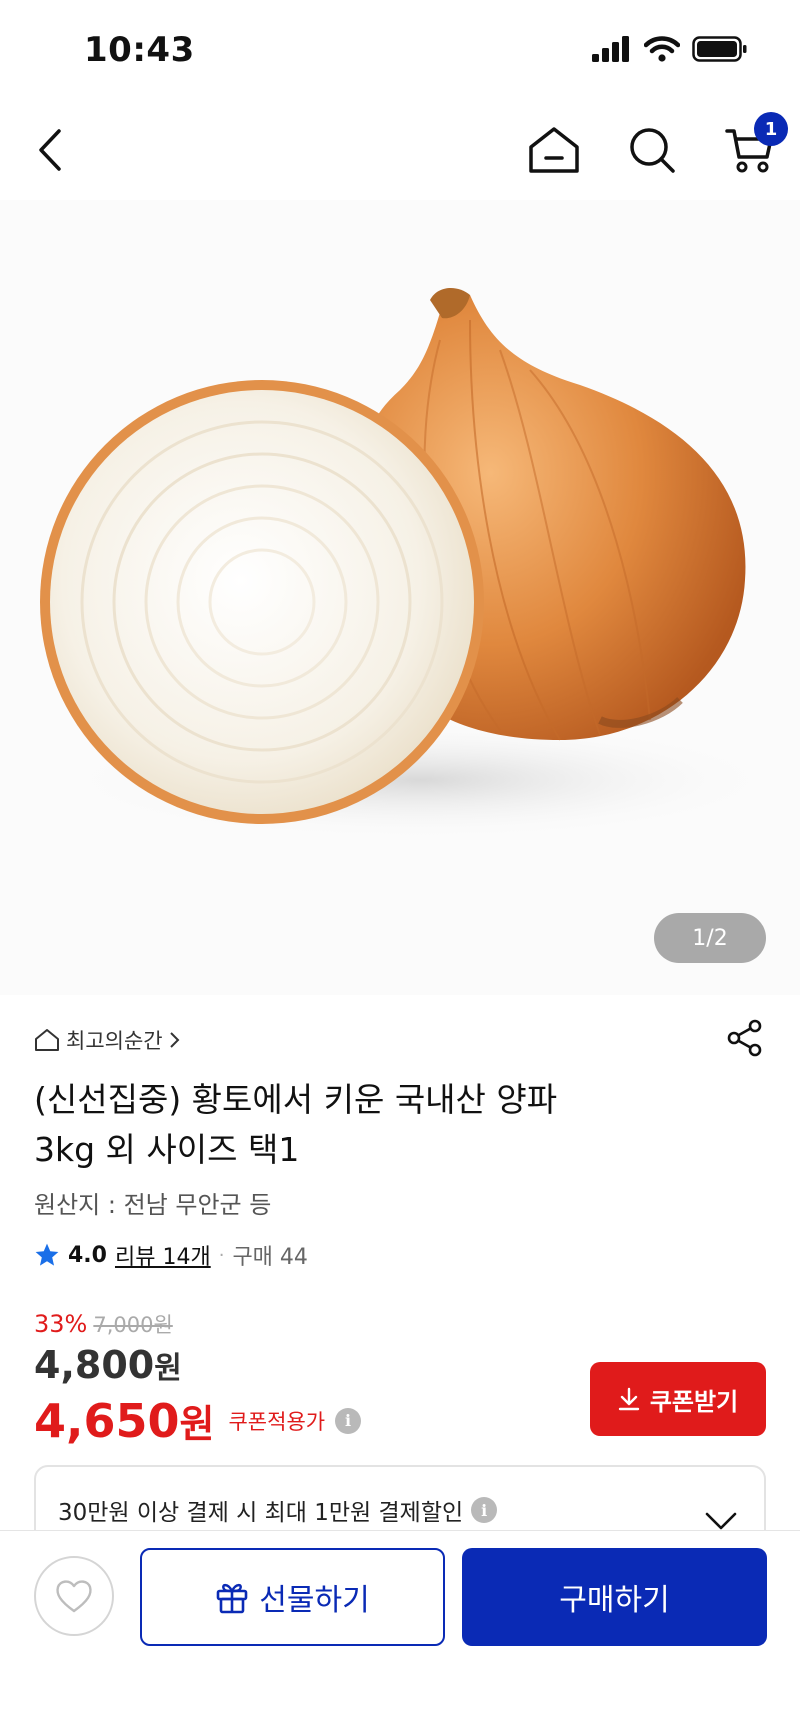 Image resolution: width=800 pixels, height=1731 pixels. What do you see at coordinates (261, 1513) in the screenshot?
I see `payment-benefit-text: 30만원 이상 결제 시 최대 1만원 결제할인` at bounding box center [261, 1513].